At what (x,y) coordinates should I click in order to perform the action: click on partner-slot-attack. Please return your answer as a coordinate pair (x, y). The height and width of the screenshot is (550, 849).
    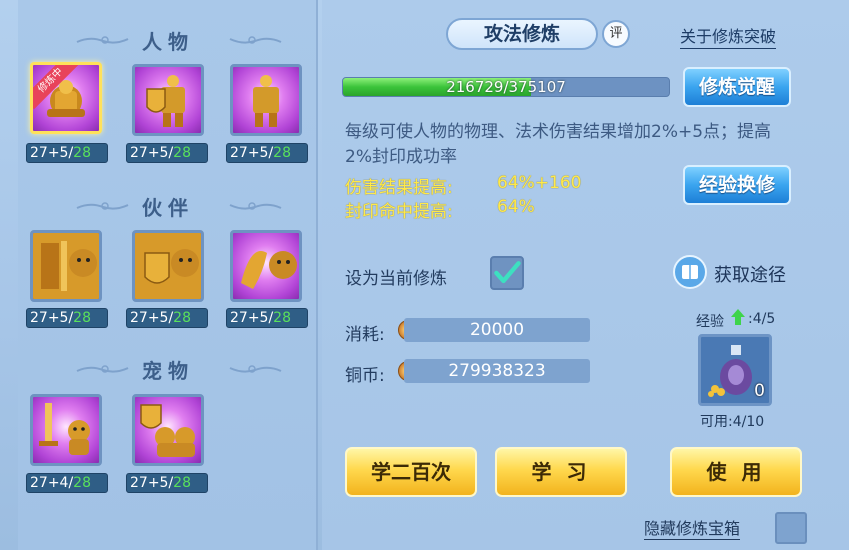
    Looking at the image, I should click on (66, 266).